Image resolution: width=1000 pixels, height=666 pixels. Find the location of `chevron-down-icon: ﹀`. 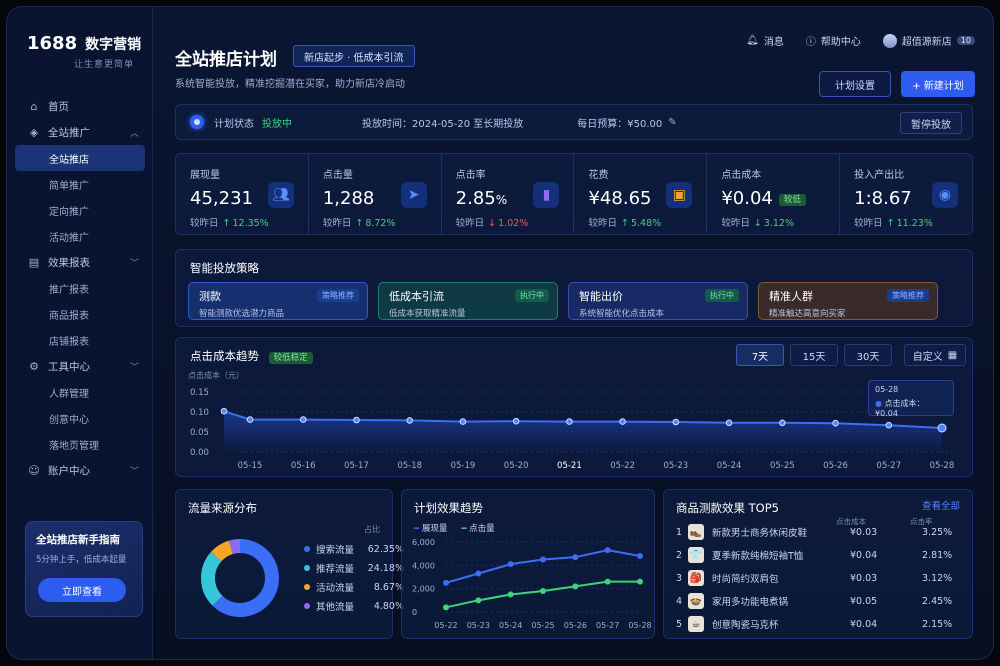

chevron-down-icon: ﹀ is located at coordinates (134, 263).